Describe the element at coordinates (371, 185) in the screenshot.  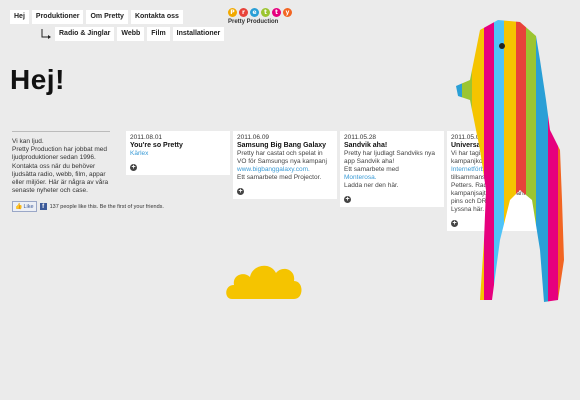
I see `card-body-after: Ladda ner den här.` at that location.